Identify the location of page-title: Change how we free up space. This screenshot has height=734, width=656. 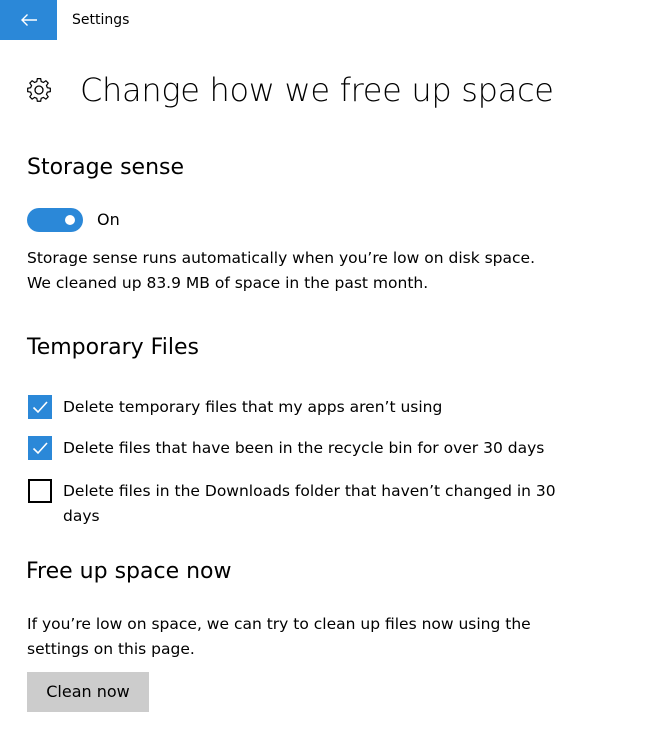
(317, 90).